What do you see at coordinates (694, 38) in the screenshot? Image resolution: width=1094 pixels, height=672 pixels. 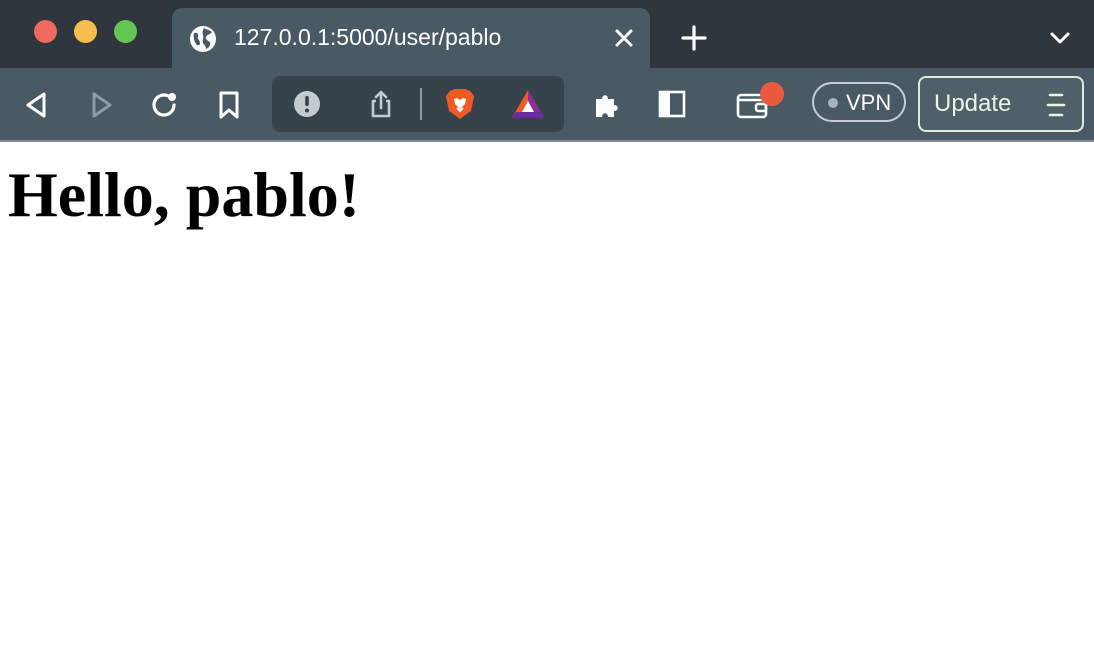 I see `new-tab-icon` at bounding box center [694, 38].